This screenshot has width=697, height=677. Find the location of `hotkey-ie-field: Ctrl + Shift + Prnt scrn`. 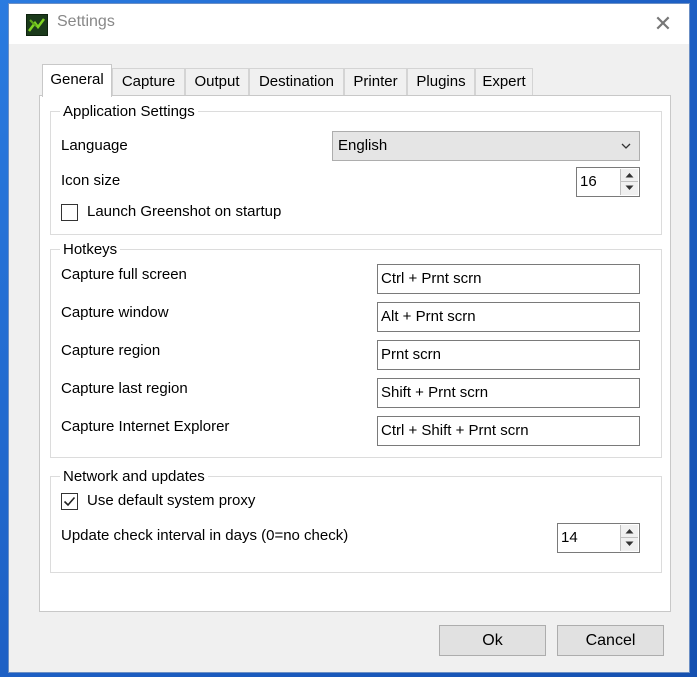

hotkey-ie-field: Ctrl + Shift + Prnt scrn is located at coordinates (508, 431).